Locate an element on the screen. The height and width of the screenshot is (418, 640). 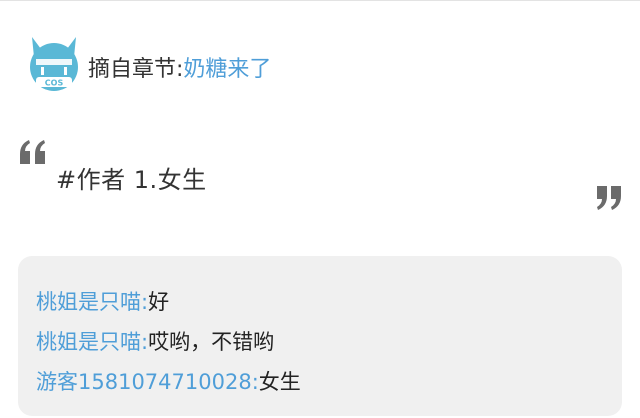
quote-open-icon is located at coordinates (32, 152).